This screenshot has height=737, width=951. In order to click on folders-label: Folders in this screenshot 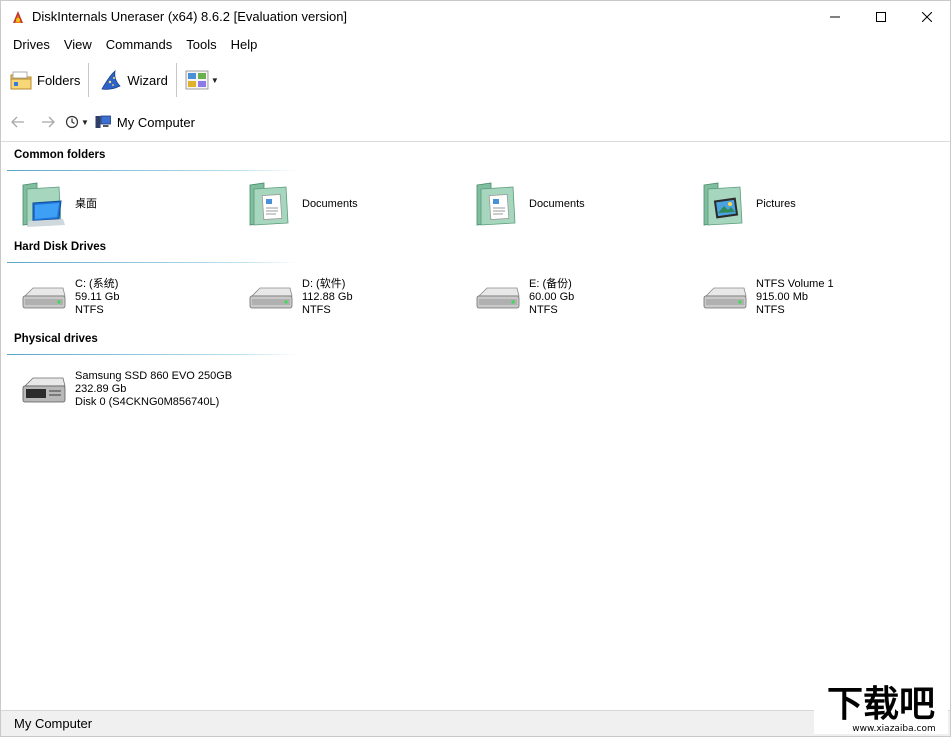, I will do `click(59, 80)`.